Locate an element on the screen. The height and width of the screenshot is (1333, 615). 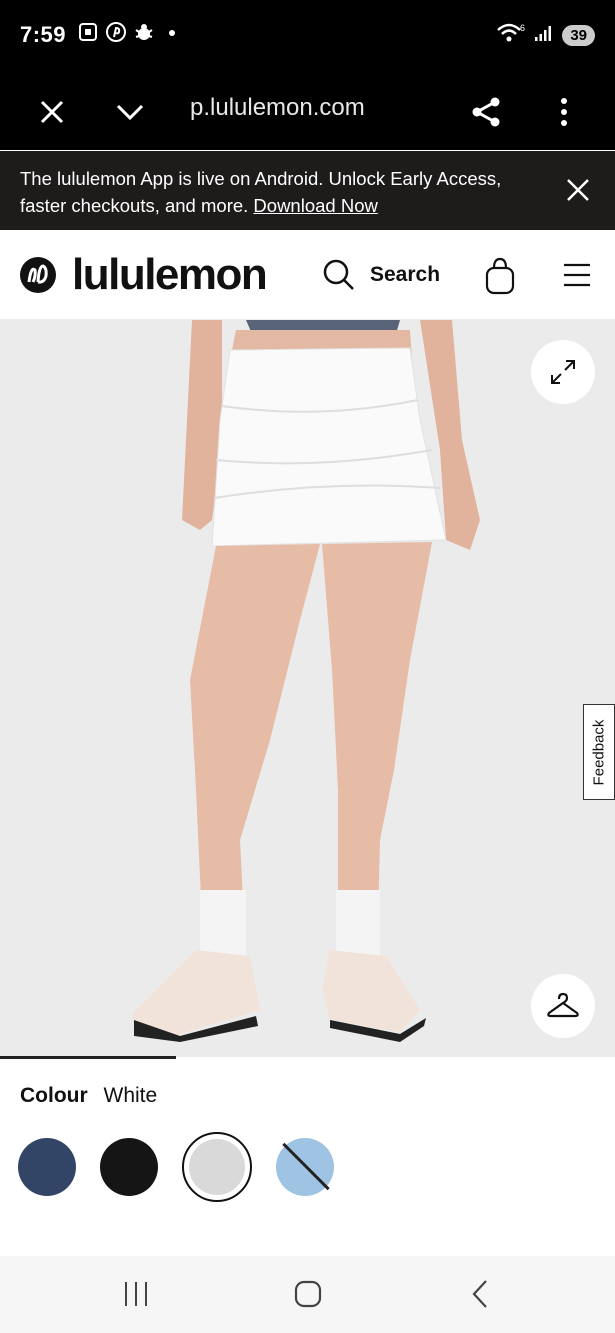
browser-toolbar: p.lululemon.com is located at coordinates (307, 111).